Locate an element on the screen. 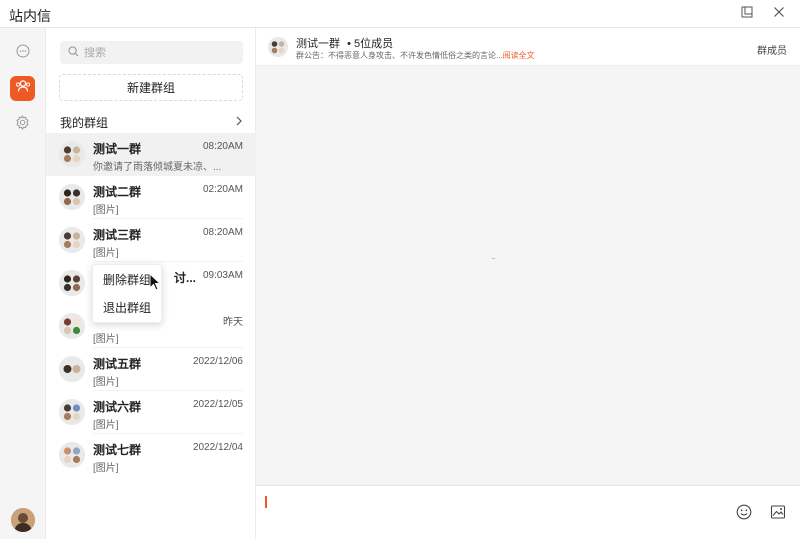 This screenshot has width=800, height=539. close-icon is located at coordinates (779, 14).